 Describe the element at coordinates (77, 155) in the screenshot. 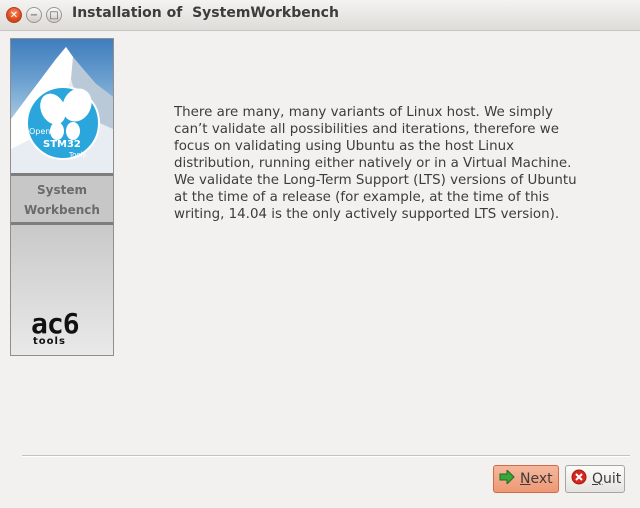

I see `logo-text-tools: Tools` at that location.